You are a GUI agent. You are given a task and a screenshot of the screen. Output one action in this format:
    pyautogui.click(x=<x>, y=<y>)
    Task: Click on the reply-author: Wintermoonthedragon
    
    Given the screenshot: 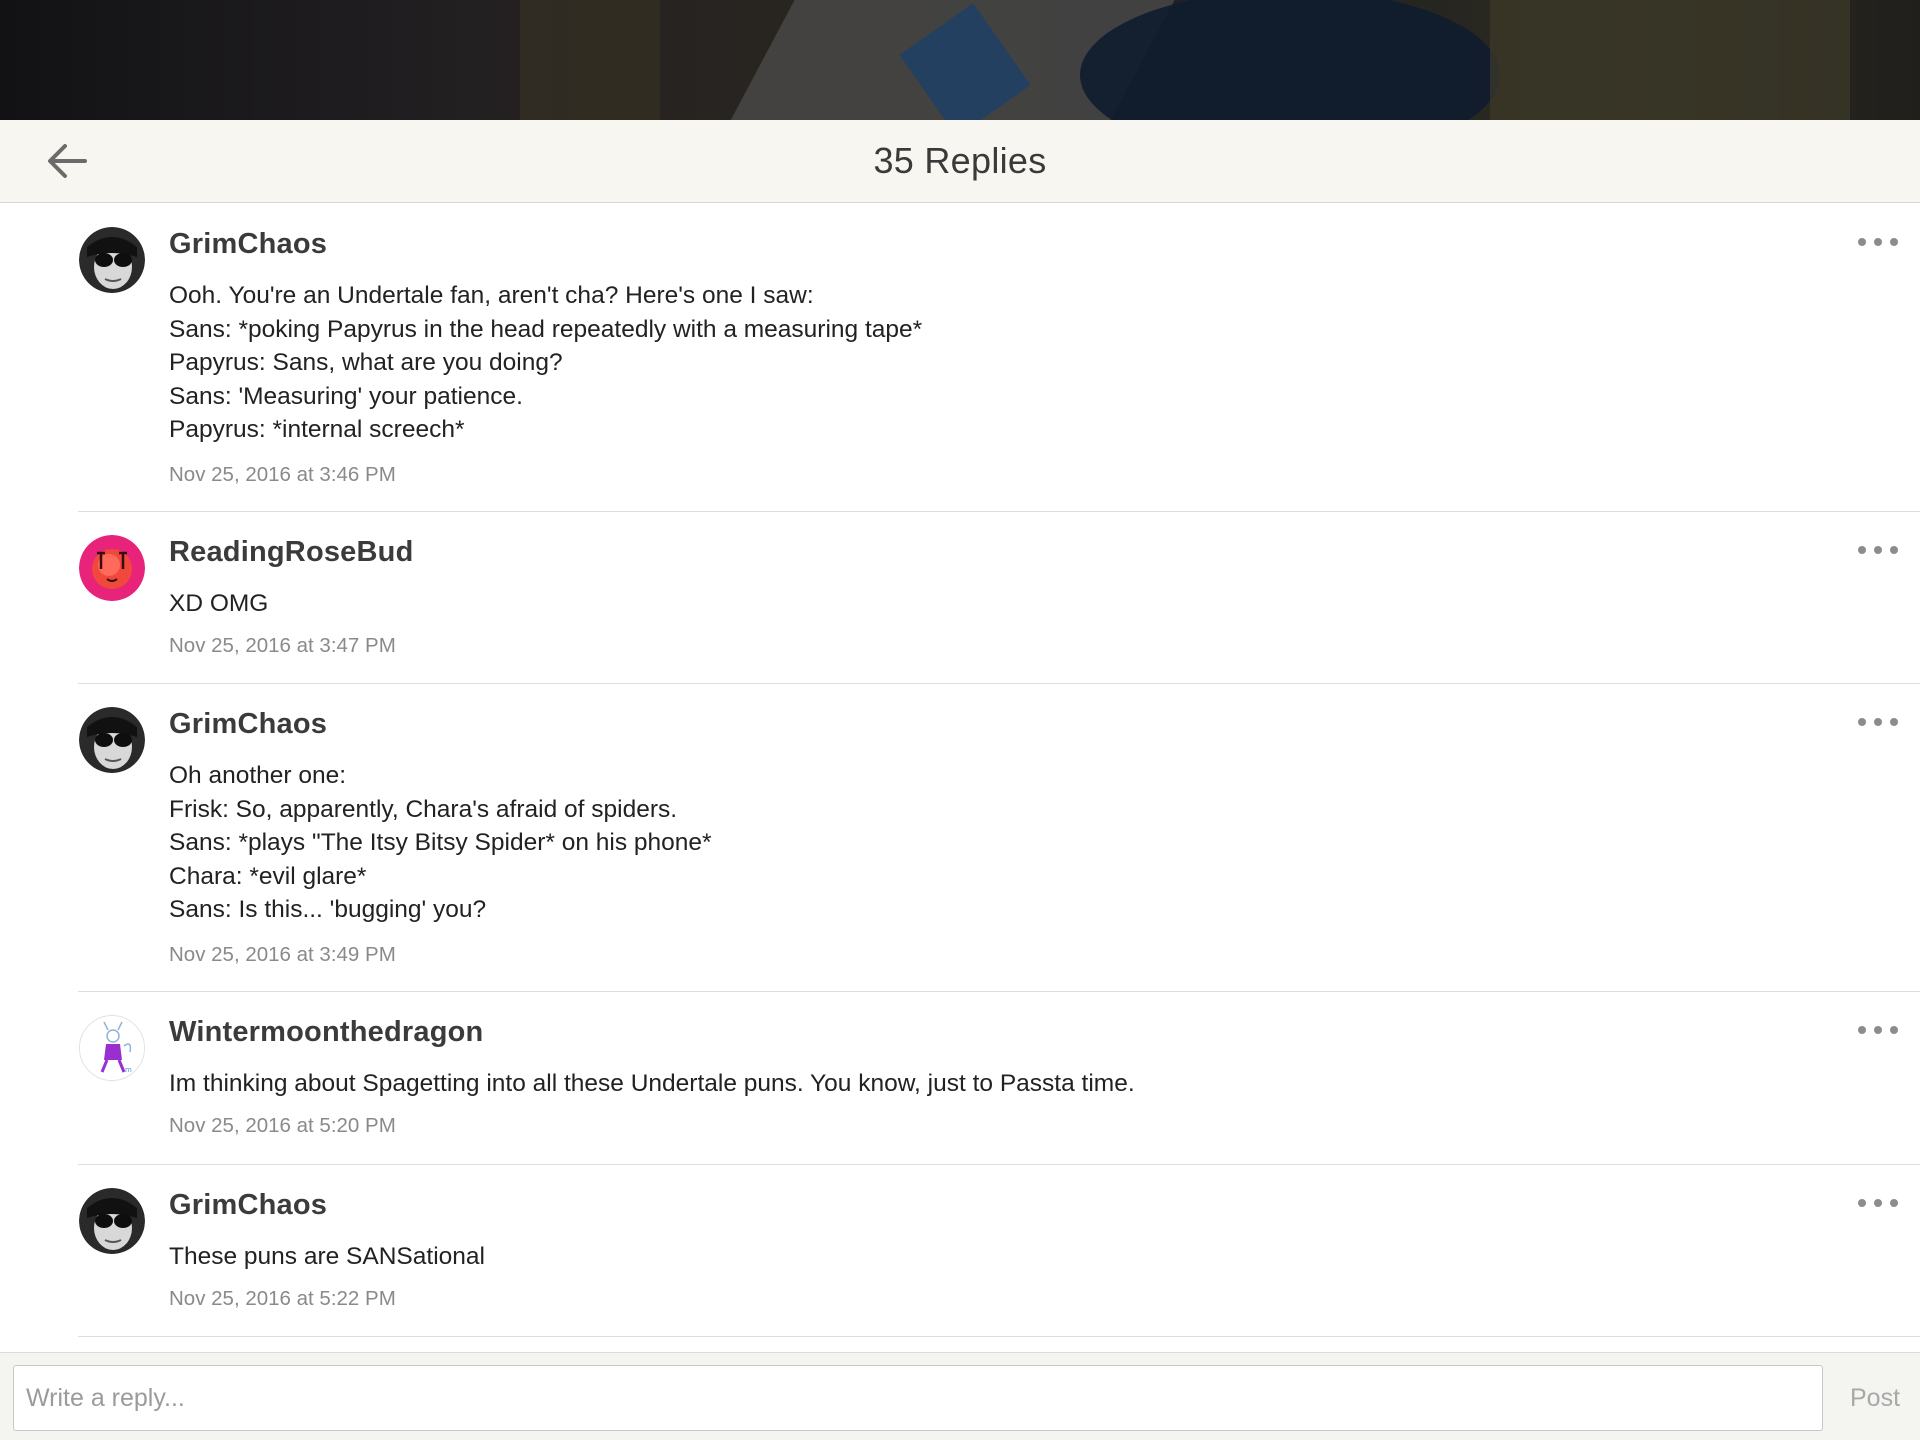 What is the action you would take?
    pyautogui.click(x=326, y=1032)
    